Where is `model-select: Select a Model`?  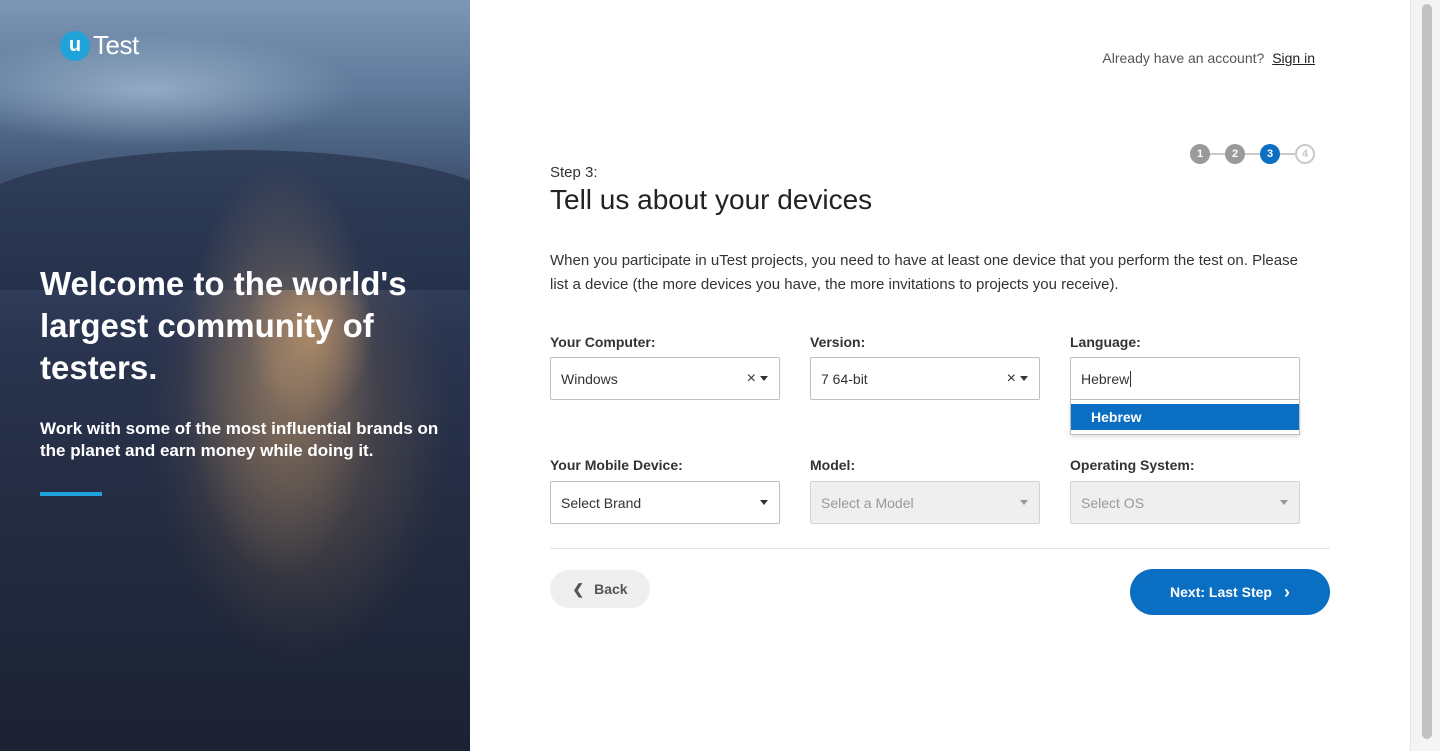
model-select: Select a Model is located at coordinates (925, 502).